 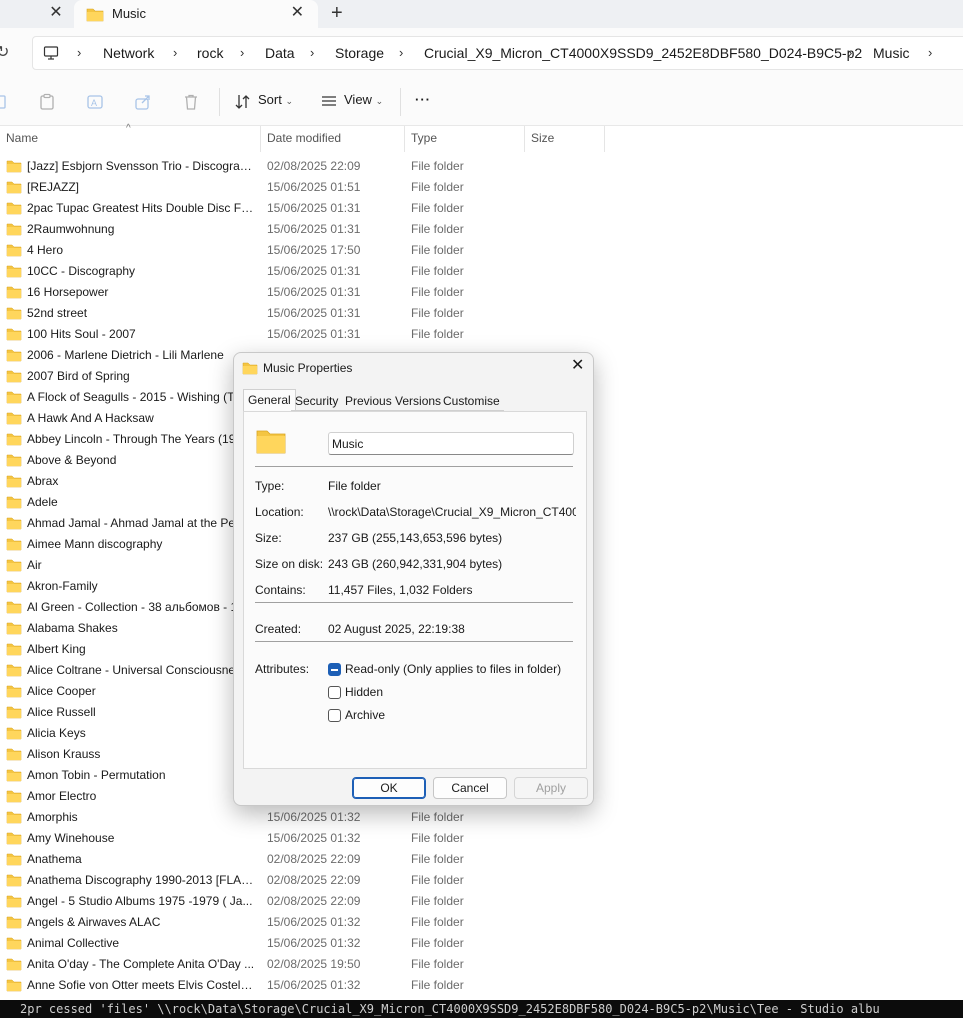 I want to click on breadcrumb-music: Music, so click(x=891, y=53).